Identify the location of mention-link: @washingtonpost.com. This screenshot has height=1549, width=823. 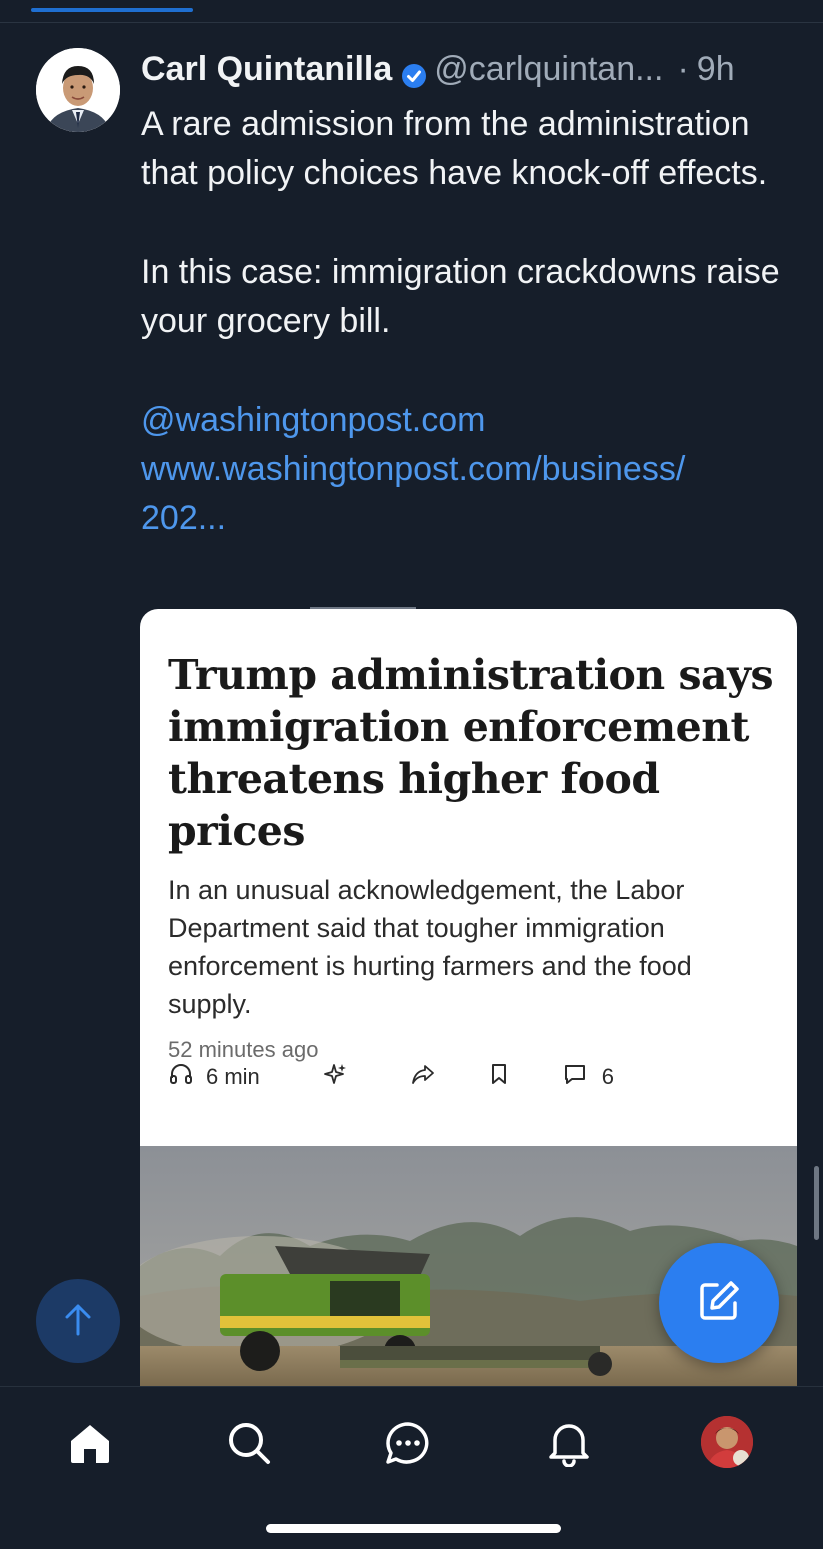
(473, 420).